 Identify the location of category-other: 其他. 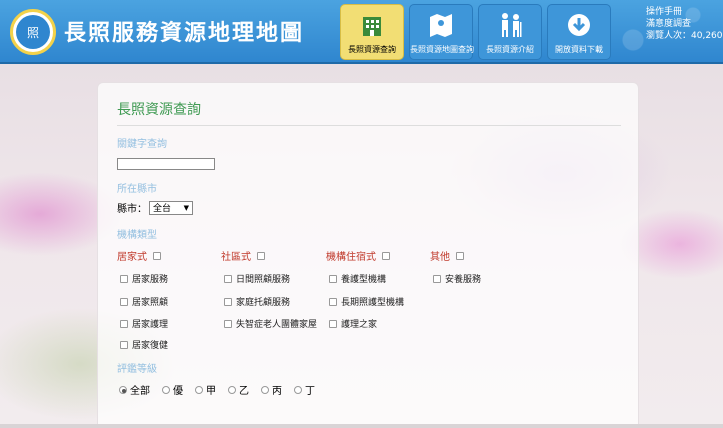
(447, 255).